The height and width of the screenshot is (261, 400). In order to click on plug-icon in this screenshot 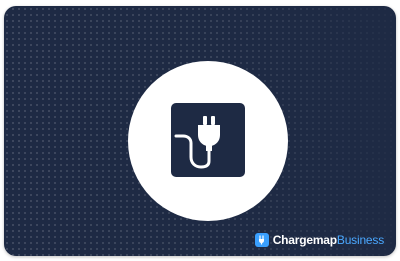, I will do `click(197, 142)`.